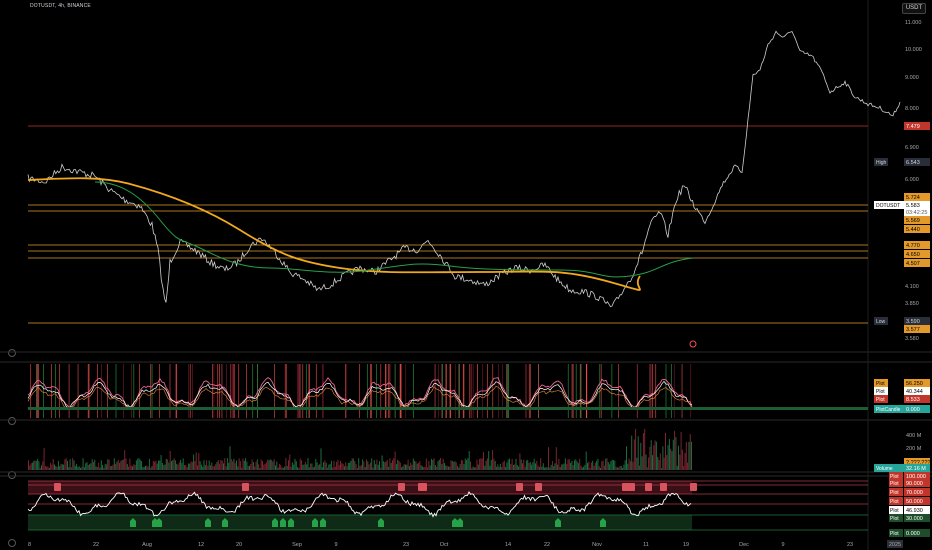 This screenshot has width=932, height=550. I want to click on price-tick-label: 8.000, so click(912, 109).